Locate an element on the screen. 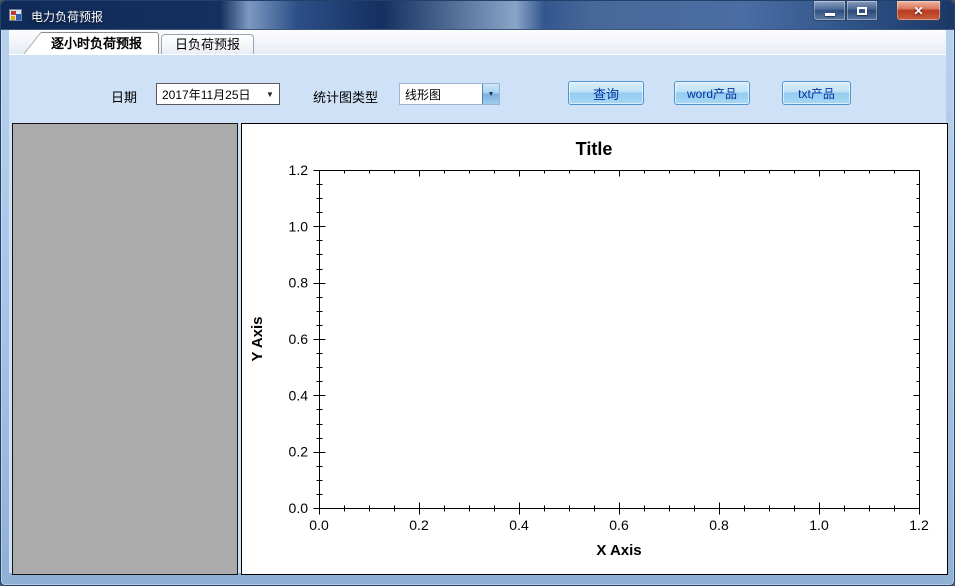 The image size is (955, 586). minimize-icon is located at coordinates (829, 14).